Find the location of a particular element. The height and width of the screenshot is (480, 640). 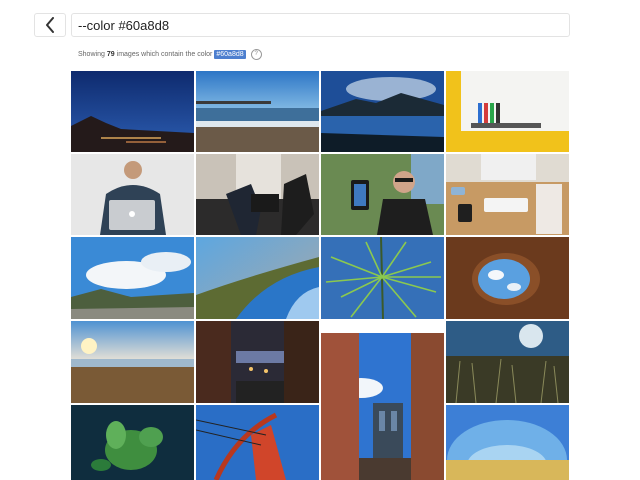

image-sunset-beach is located at coordinates (132, 362).